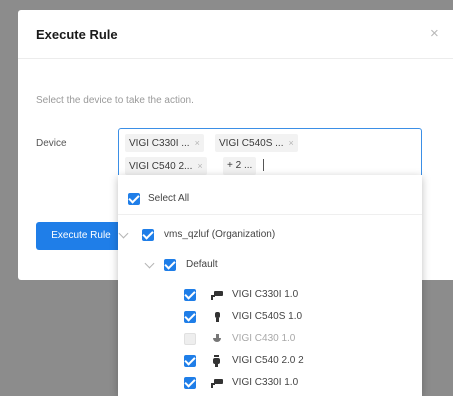 This screenshot has height=396, width=453. What do you see at coordinates (434, 33) in the screenshot?
I see `close-icon: ×` at bounding box center [434, 33].